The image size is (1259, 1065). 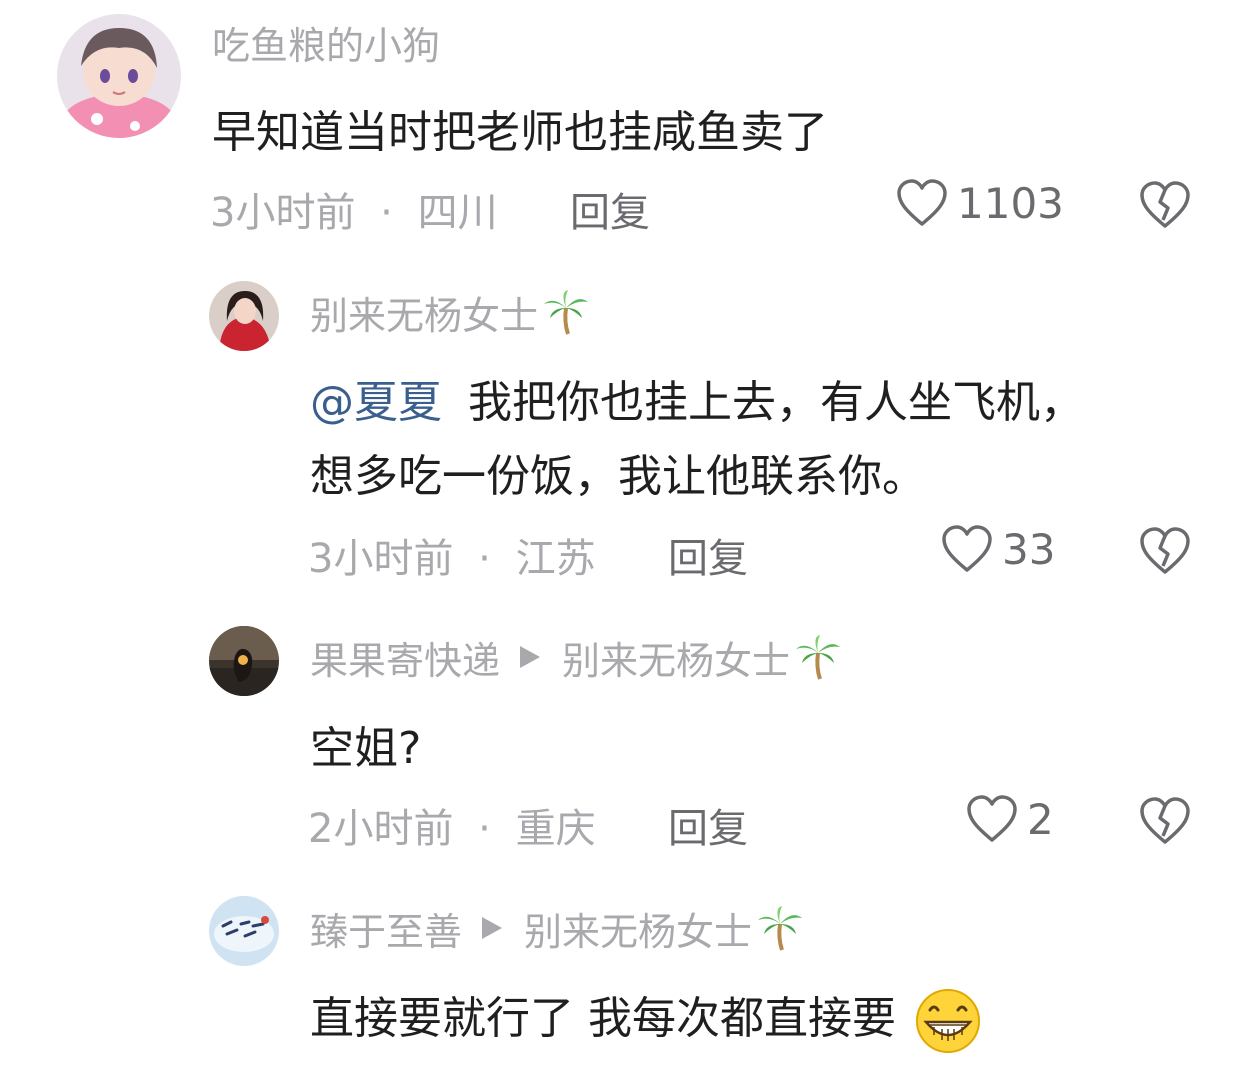 What do you see at coordinates (776, 402) in the screenshot?
I see `comment-text-line: 我把你也挂上去，有人坐飞机，` at bounding box center [776, 402].